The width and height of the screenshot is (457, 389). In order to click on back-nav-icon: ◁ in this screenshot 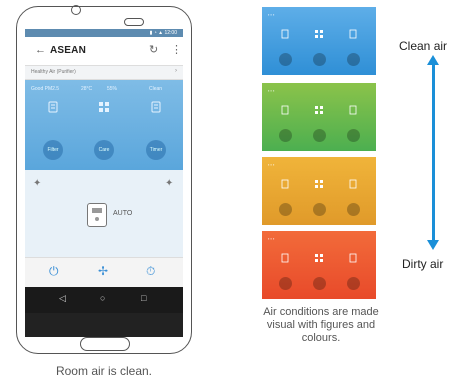, I will do `click(62, 298)`.